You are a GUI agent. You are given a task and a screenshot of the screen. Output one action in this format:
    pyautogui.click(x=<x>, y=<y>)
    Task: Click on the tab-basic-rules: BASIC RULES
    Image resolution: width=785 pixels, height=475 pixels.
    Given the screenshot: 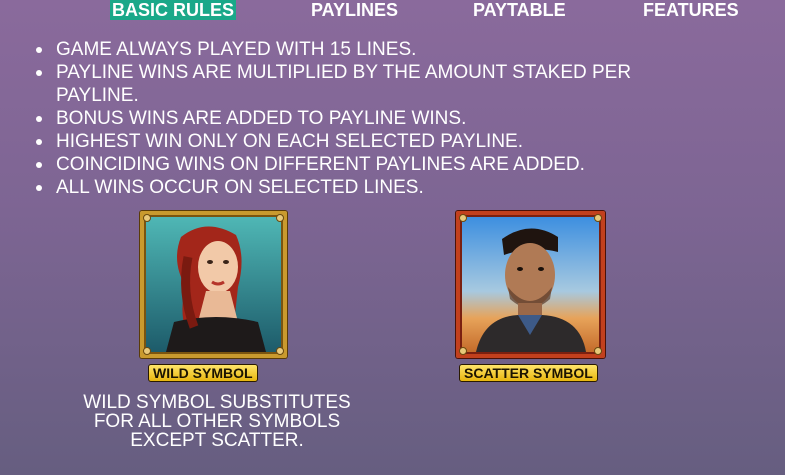 What is the action you would take?
    pyautogui.click(x=173, y=10)
    